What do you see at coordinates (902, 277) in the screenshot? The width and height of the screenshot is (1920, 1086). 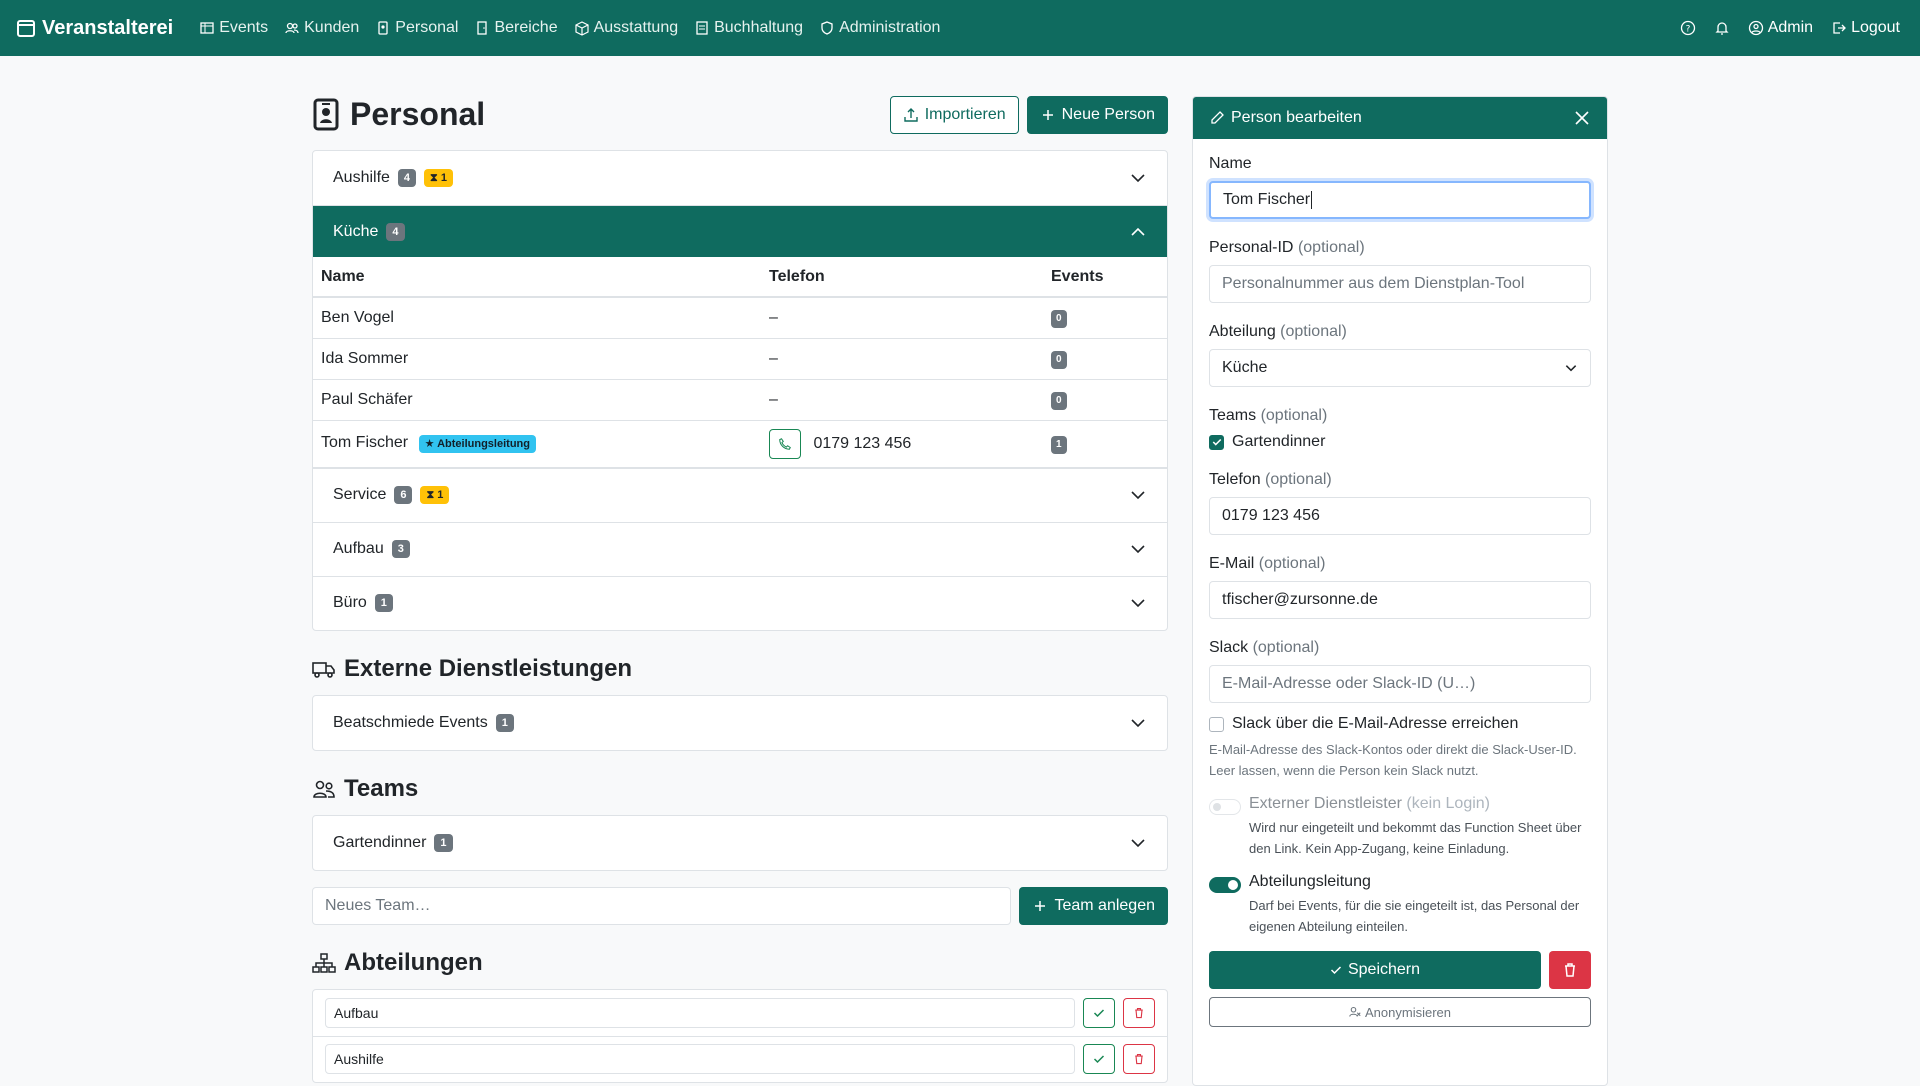 I see `col-header-phone: Telefon` at bounding box center [902, 277].